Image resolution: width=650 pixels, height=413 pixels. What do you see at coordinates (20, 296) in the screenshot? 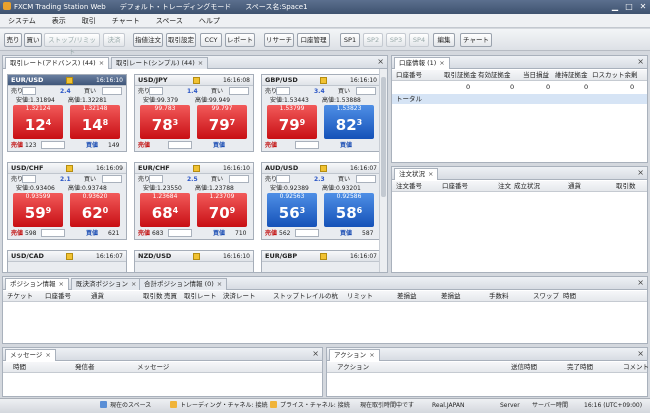
I see `col-ticket: チケット` at bounding box center [20, 296].